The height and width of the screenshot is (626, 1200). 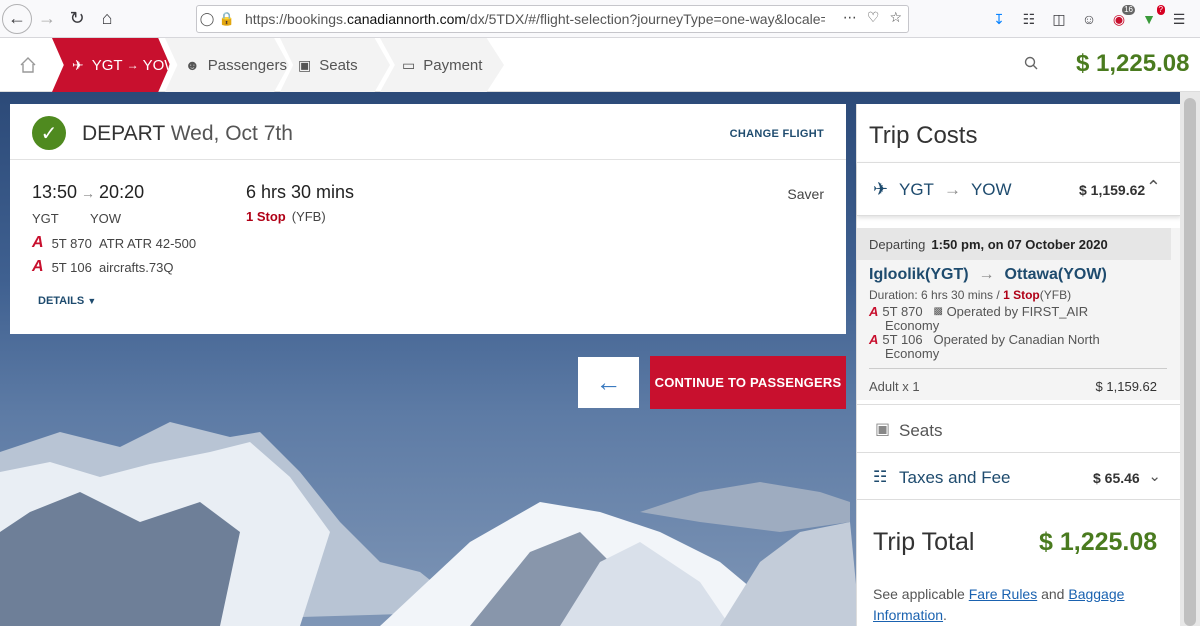 I want to click on seats-label: Seats, so click(x=921, y=430).